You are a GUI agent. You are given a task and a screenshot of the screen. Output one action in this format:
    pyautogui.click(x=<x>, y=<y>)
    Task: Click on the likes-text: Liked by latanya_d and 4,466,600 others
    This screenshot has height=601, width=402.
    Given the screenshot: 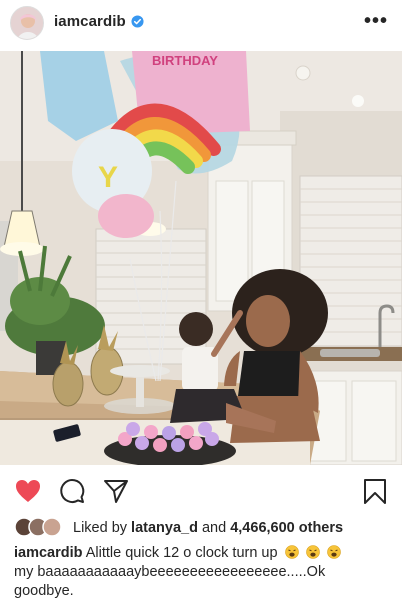 What is the action you would take?
    pyautogui.click(x=208, y=528)
    